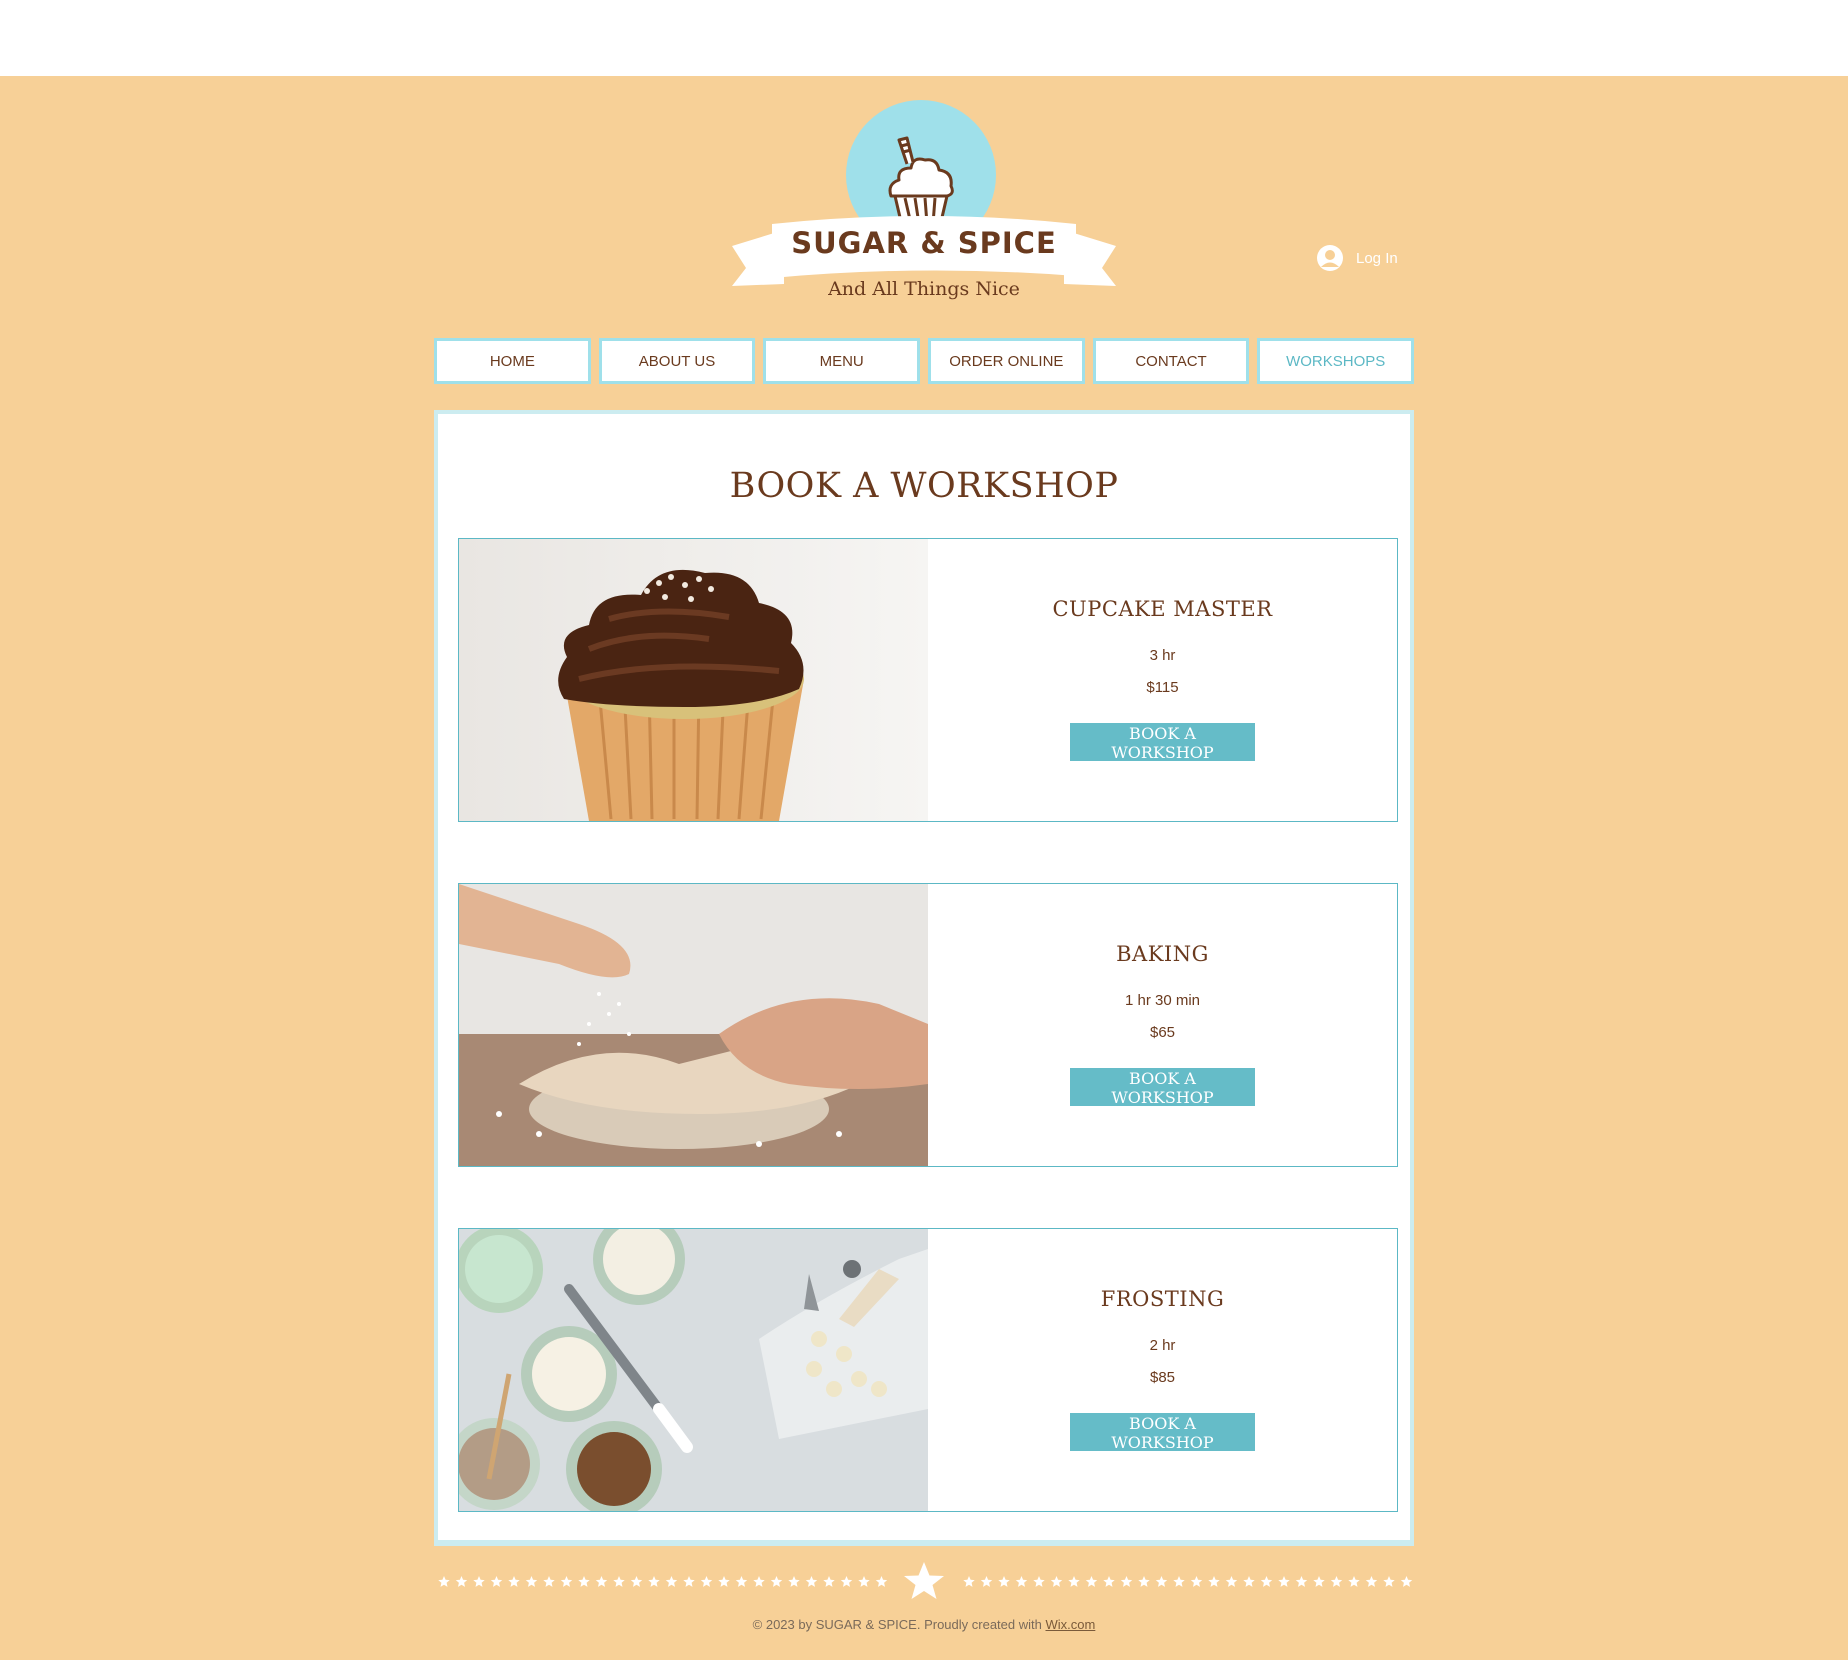 This screenshot has width=1848, height=1660. Describe the element at coordinates (1162, 954) in the screenshot. I see `workshop-name: BAKING` at that location.